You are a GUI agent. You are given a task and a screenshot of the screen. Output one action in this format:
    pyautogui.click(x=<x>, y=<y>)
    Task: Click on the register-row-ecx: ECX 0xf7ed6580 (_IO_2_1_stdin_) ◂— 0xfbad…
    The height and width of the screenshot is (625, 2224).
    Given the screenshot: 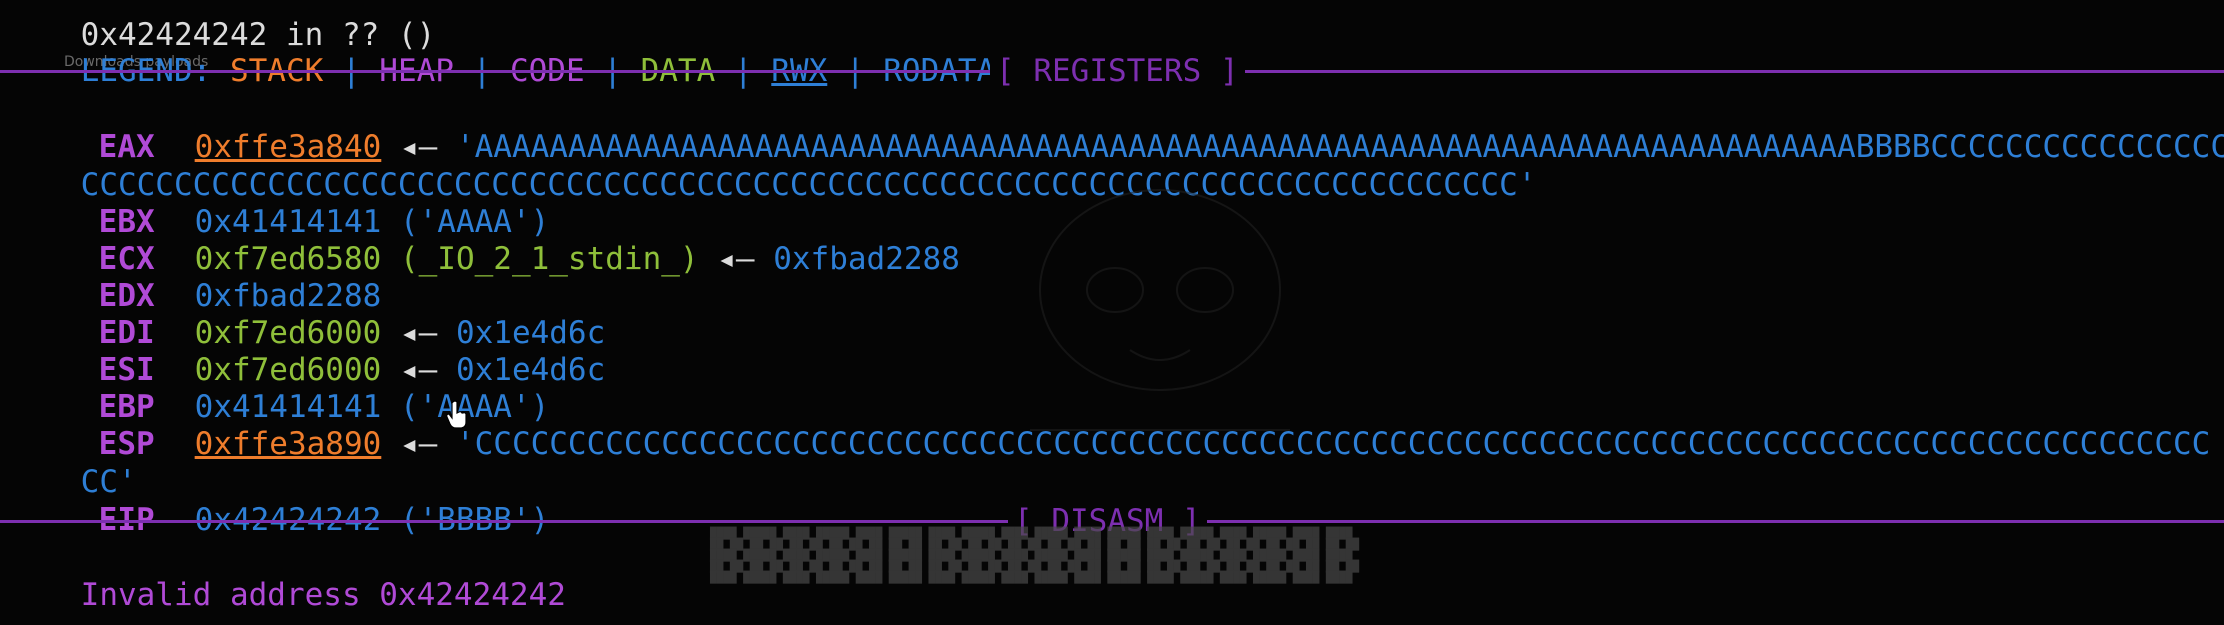 What is the action you would take?
    pyautogui.click(x=483, y=239)
    